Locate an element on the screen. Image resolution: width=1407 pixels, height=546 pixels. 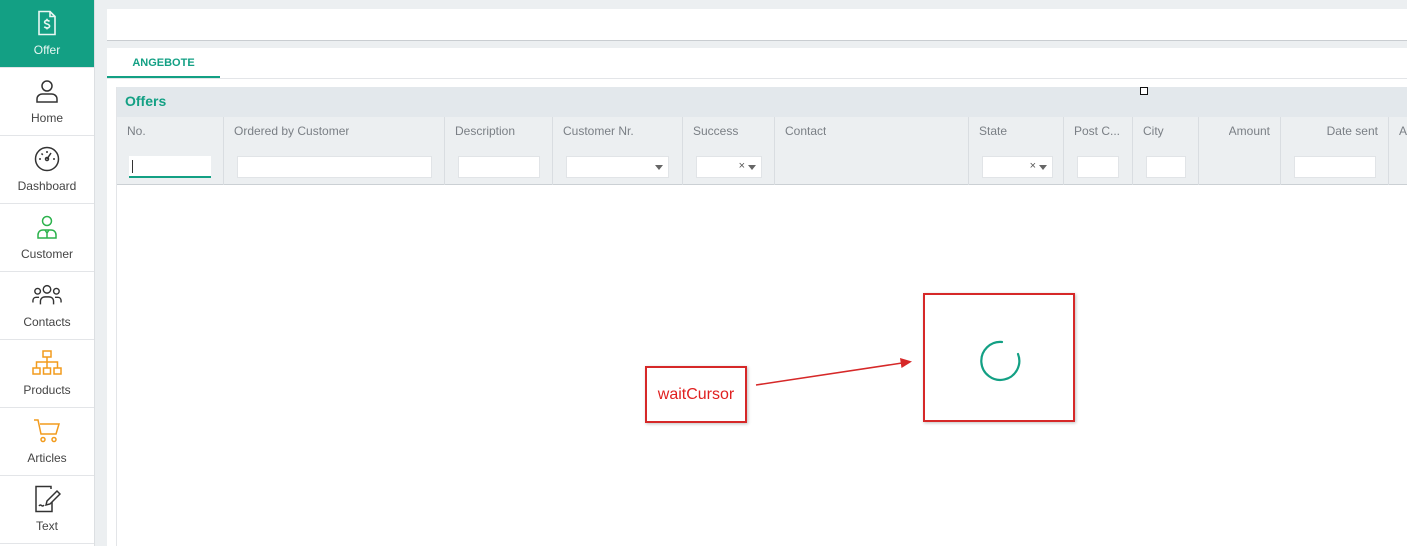
tab-strip: ANGEBOTE is located at coordinates (757, 63).